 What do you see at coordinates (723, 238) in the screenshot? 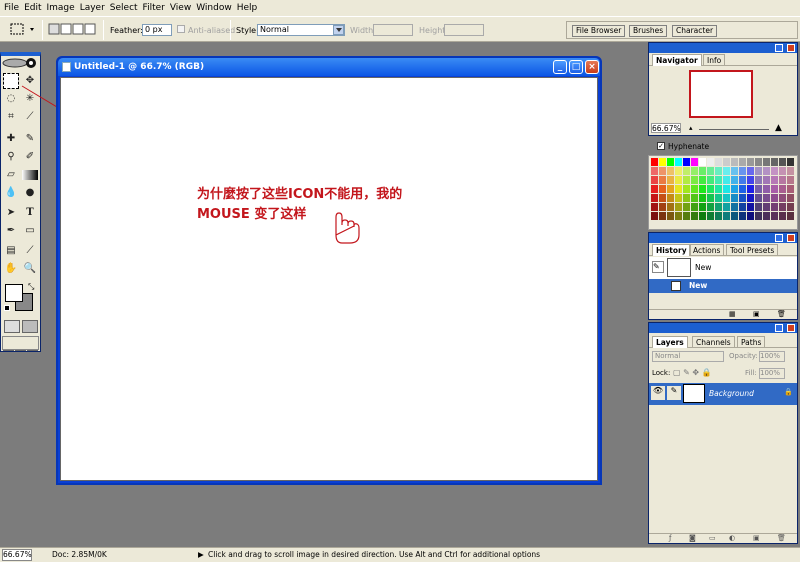
I see `history-panel-bar` at bounding box center [723, 238].